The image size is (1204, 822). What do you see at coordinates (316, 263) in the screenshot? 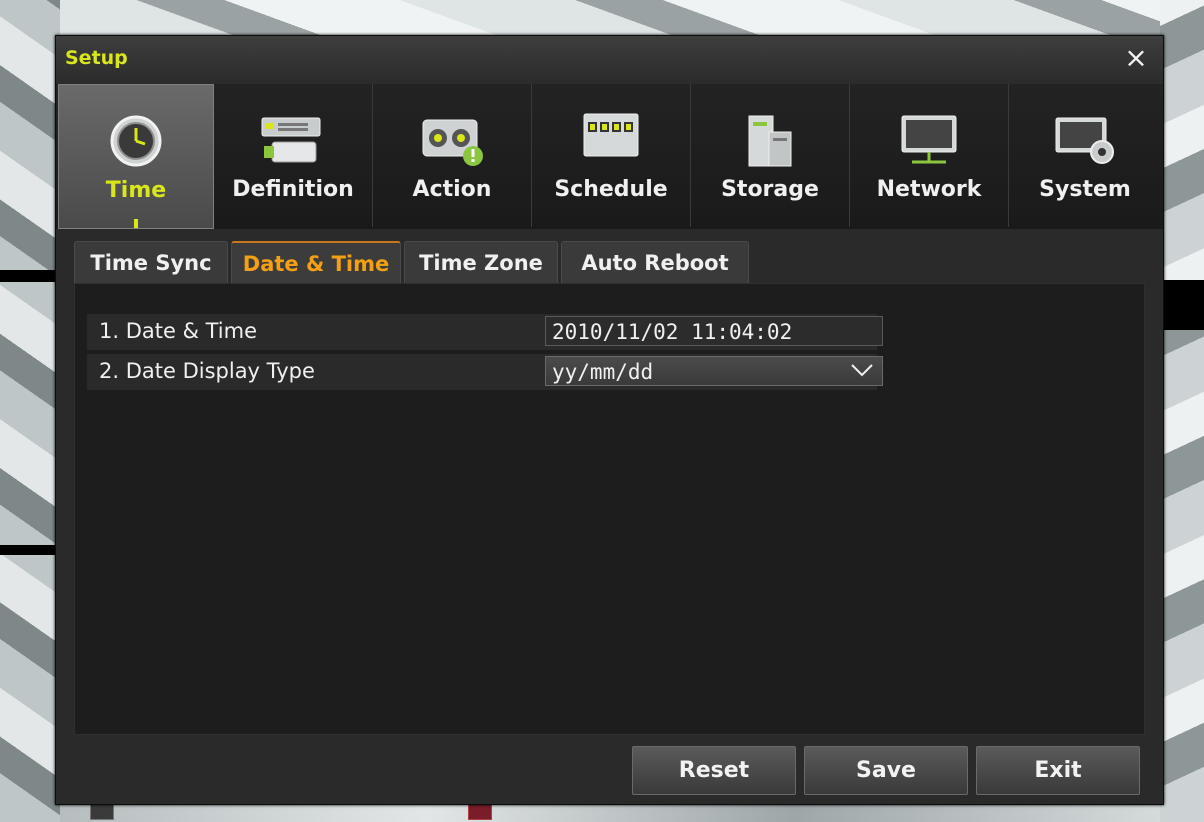
I see `tab-date-and-time: Date & Time` at bounding box center [316, 263].